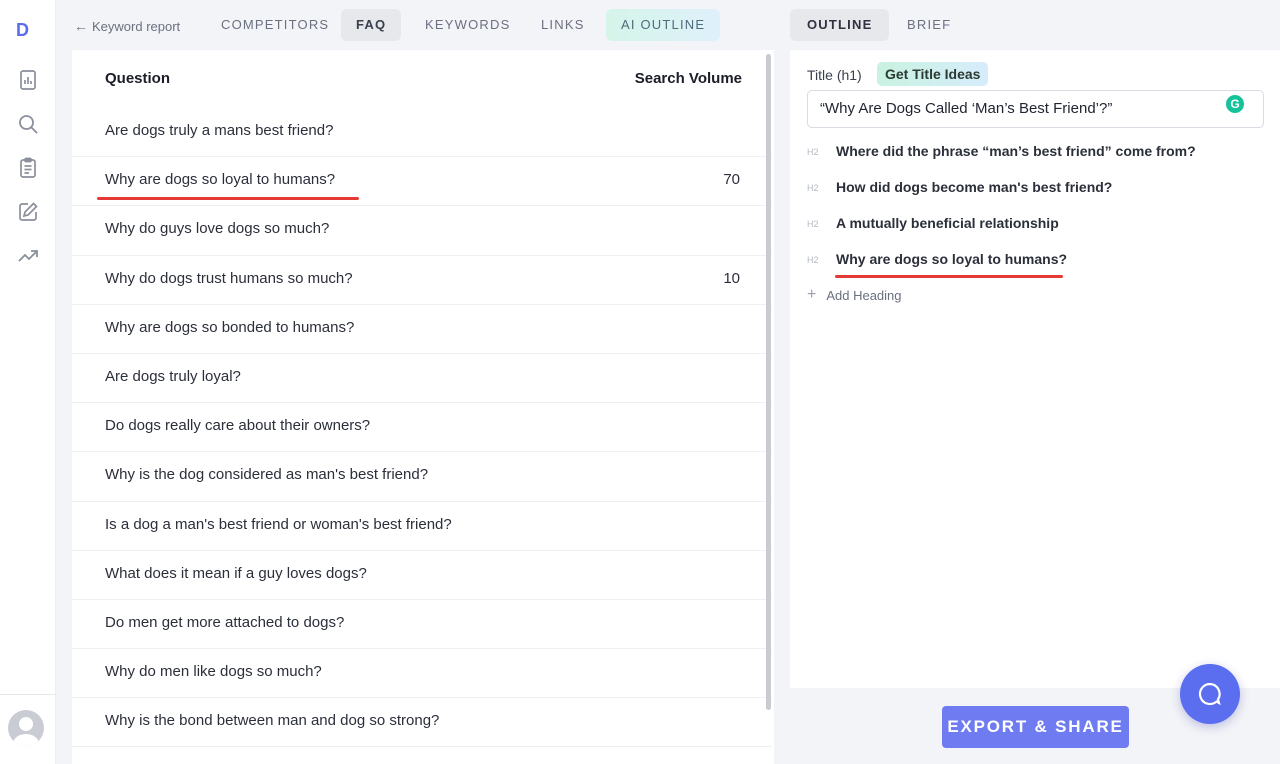 The image size is (1280, 764). I want to click on table-row: Are dogs truly a mans best friend?, so click(422, 133).